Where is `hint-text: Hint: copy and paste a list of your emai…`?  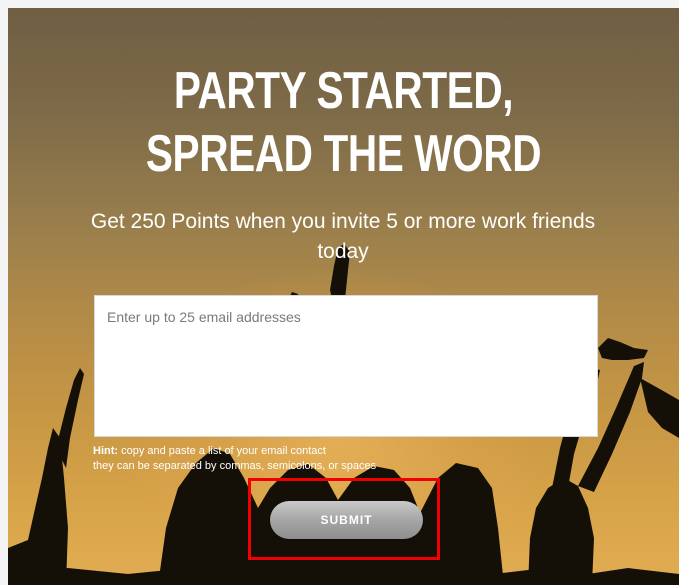 hint-text: Hint: copy and paste a list of your emai… is located at coordinates (234, 459).